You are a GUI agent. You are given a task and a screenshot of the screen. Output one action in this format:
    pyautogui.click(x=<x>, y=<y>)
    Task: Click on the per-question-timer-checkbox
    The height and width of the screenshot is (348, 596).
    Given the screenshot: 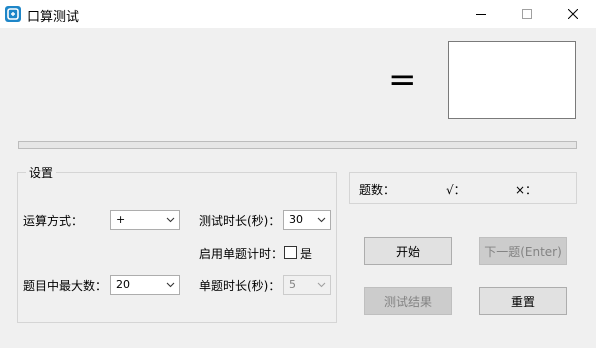 What is the action you would take?
    pyautogui.click(x=290, y=252)
    